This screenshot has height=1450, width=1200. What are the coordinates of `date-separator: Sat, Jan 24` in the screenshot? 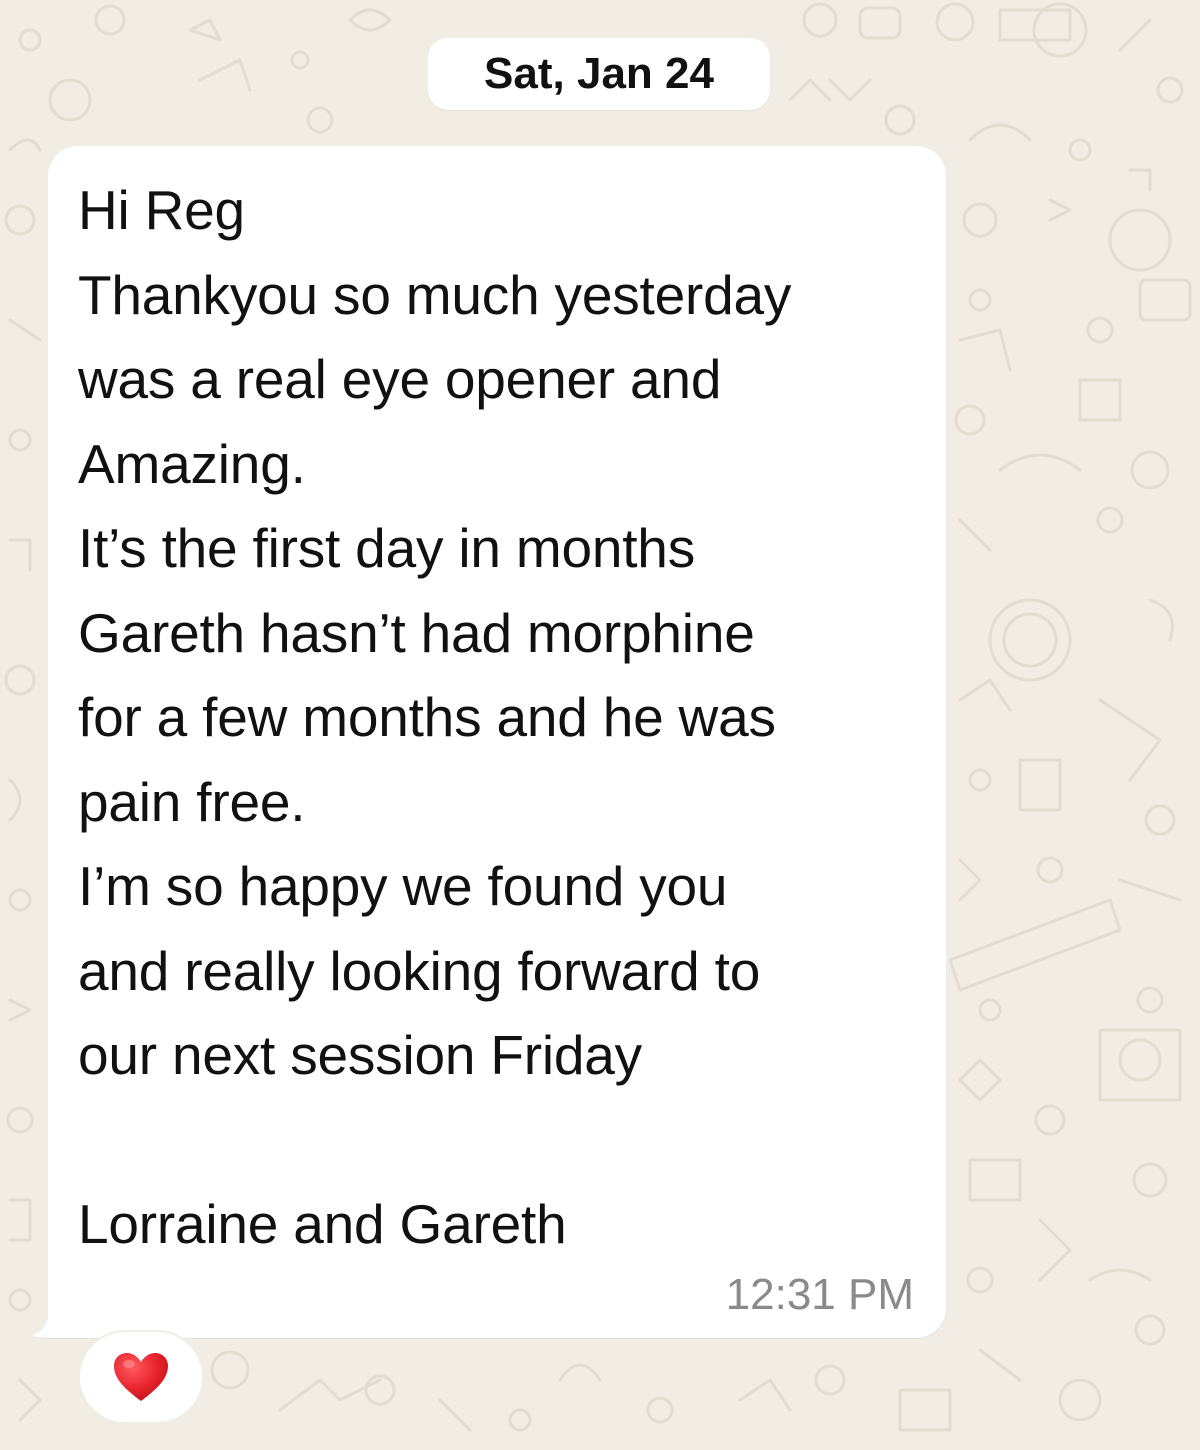 It's located at (599, 74).